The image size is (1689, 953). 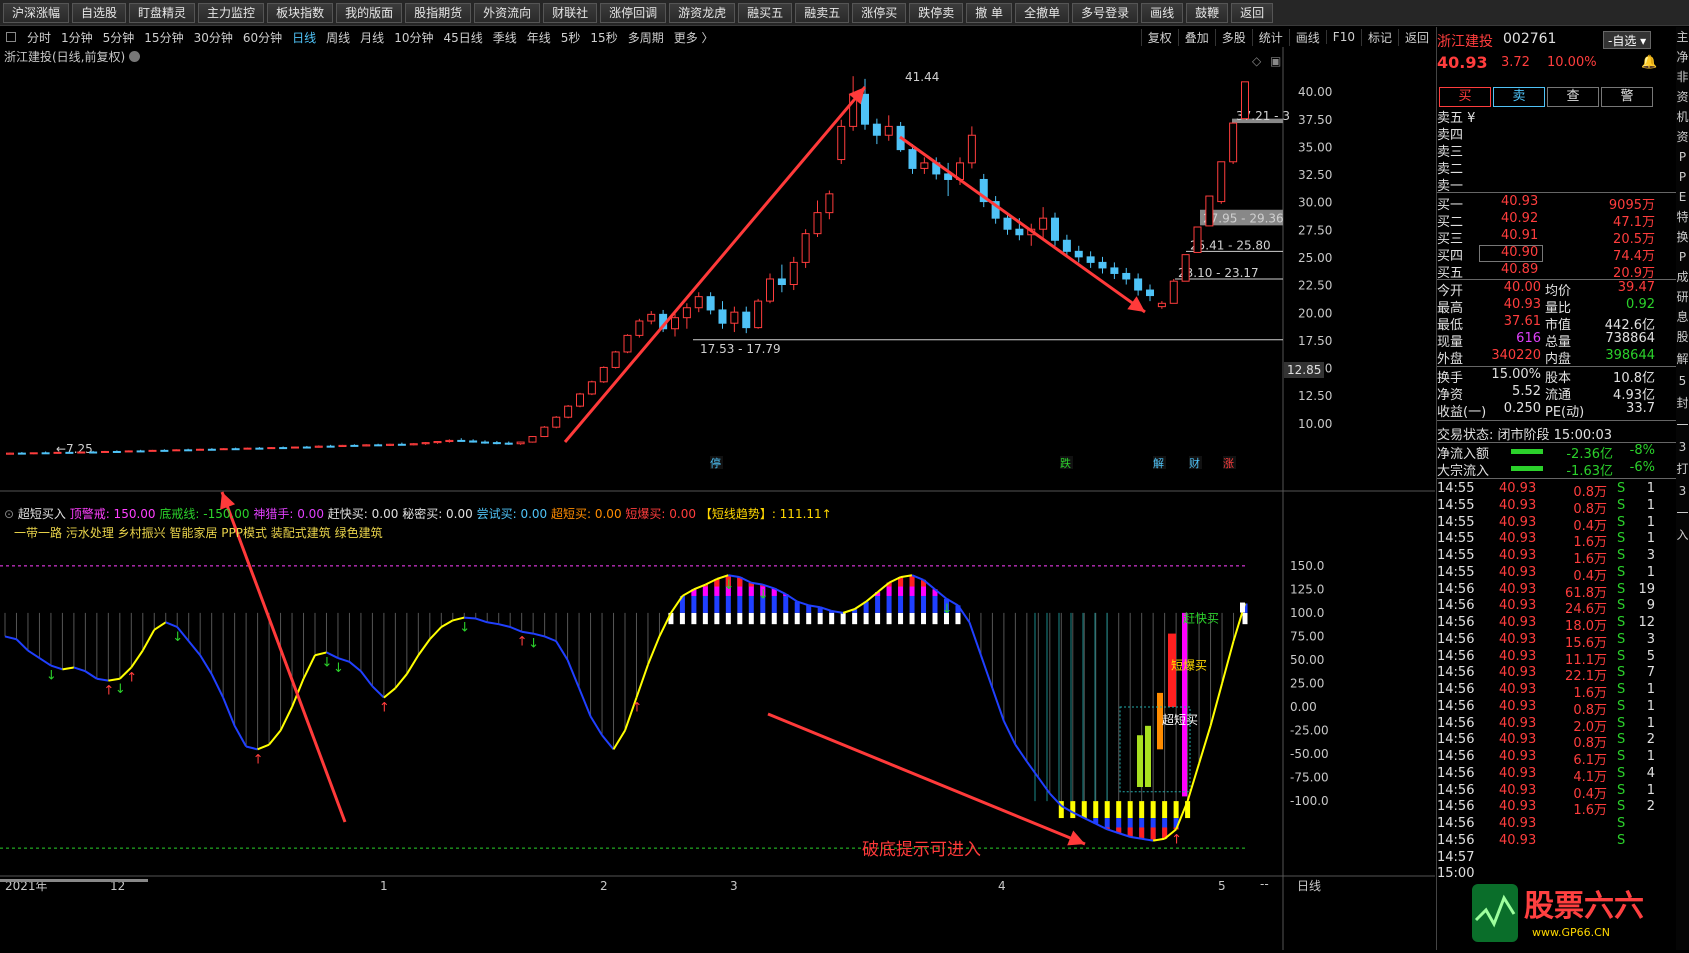 I want to click on toolbar-button: 游资龙虎, so click(x=702, y=12).